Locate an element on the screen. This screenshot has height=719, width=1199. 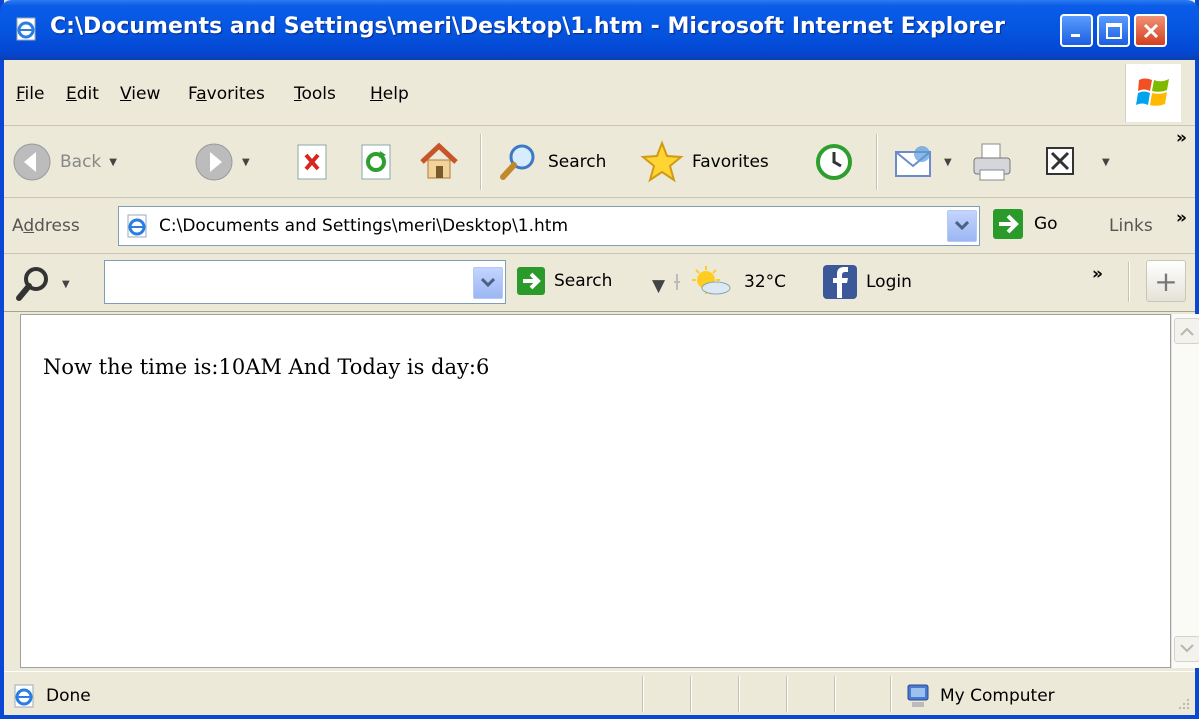
vertical-scrollbar is located at coordinates (1185, 491).